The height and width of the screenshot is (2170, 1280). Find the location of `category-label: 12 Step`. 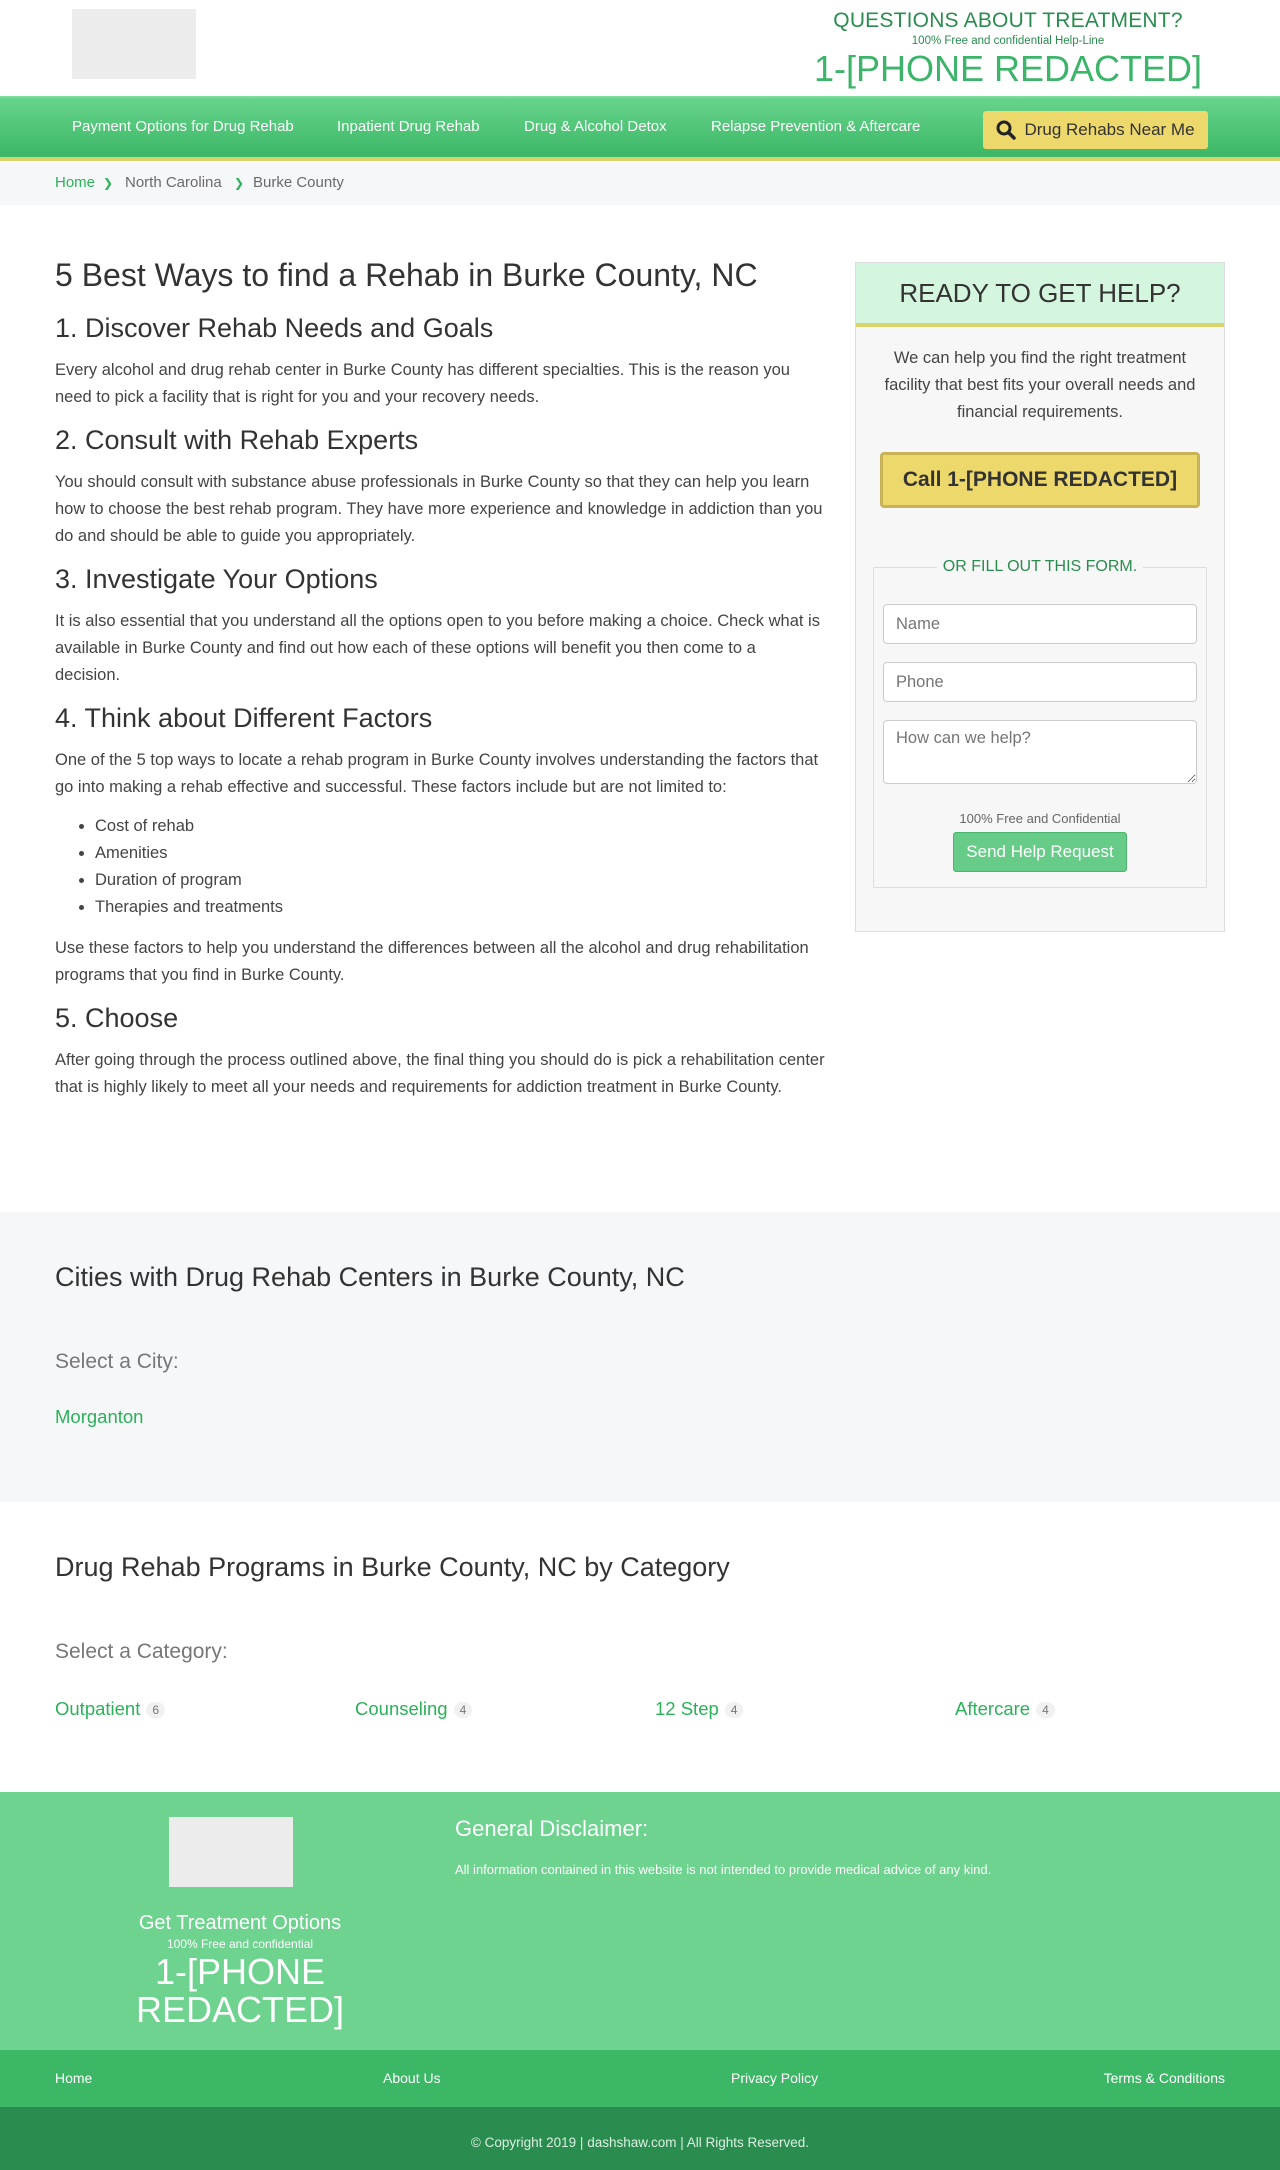

category-label: 12 Step is located at coordinates (687, 1708).